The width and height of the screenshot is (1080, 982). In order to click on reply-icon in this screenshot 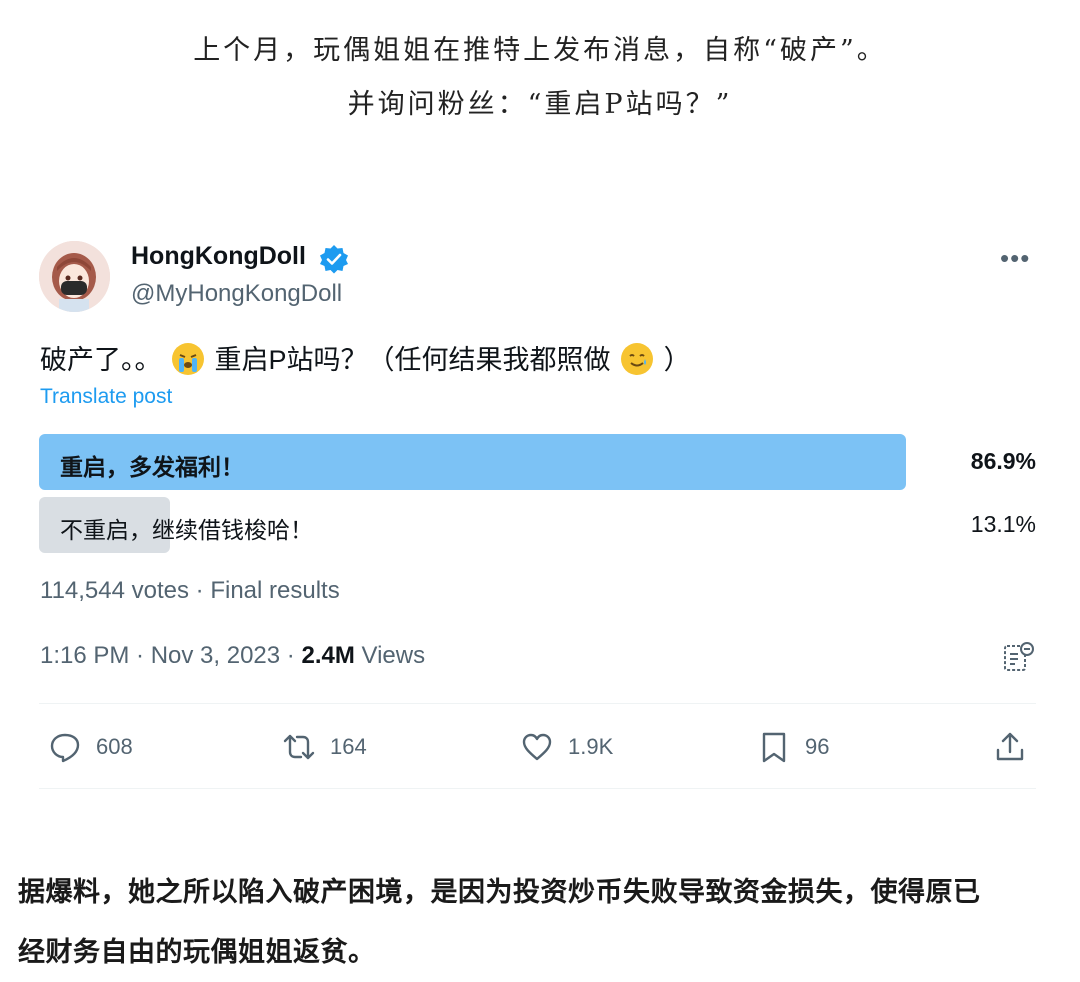, I will do `click(65, 748)`.